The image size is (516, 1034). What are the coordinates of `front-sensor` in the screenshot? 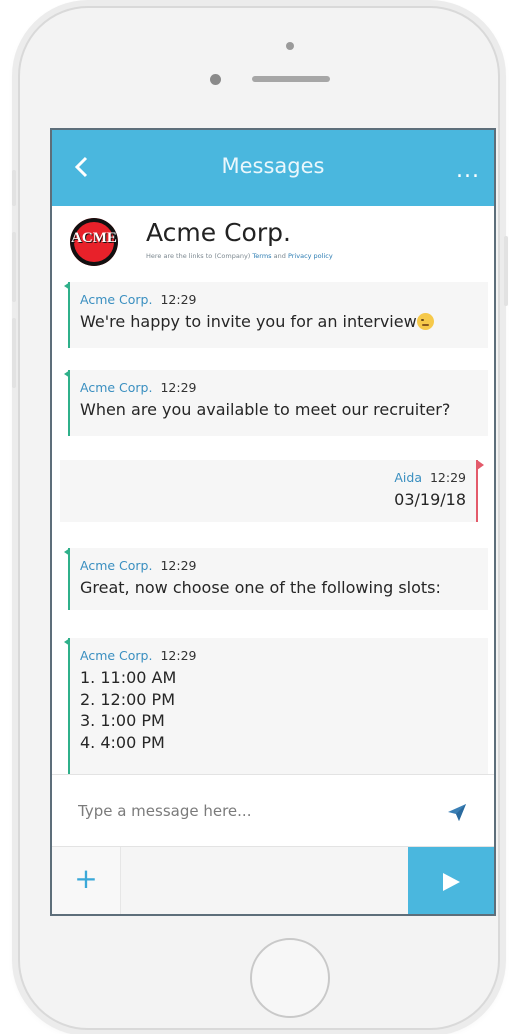 It's located at (290, 46).